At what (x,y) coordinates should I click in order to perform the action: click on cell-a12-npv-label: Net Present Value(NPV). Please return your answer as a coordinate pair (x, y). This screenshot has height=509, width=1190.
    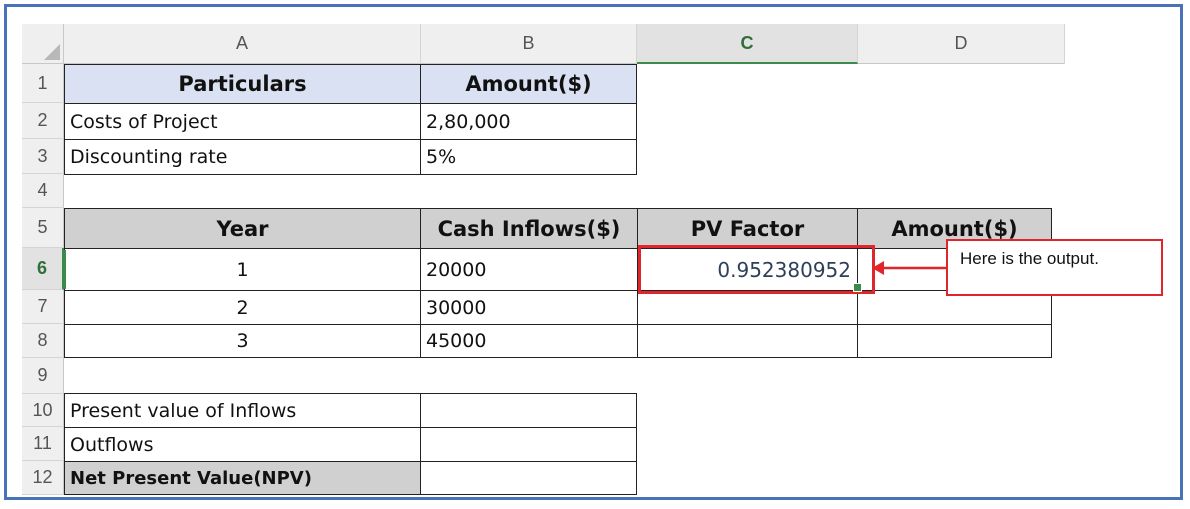
    Looking at the image, I should click on (242, 478).